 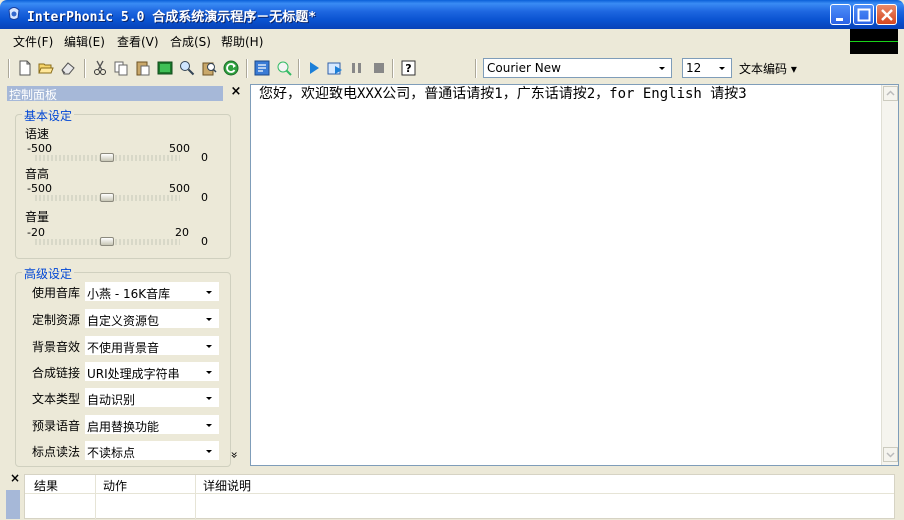 I want to click on scroll-down-button, so click(x=890, y=454).